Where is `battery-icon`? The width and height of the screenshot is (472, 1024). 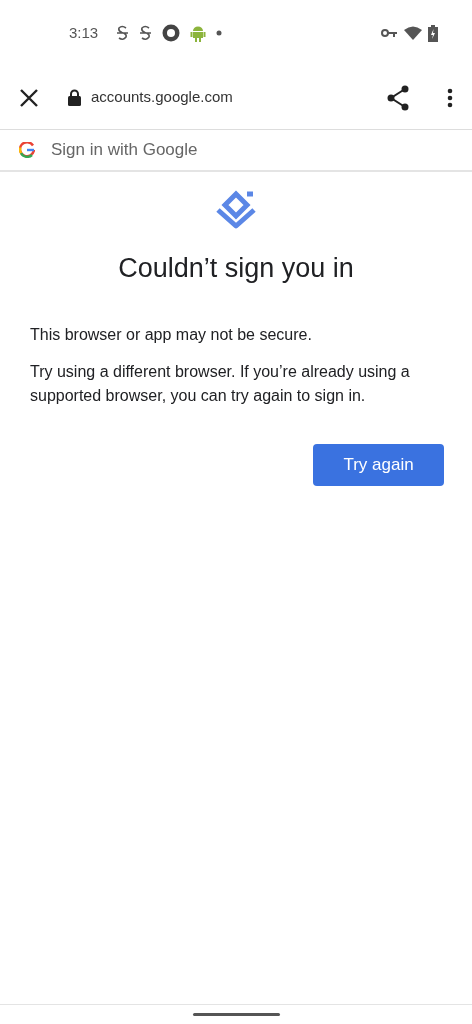 battery-icon is located at coordinates (433, 33).